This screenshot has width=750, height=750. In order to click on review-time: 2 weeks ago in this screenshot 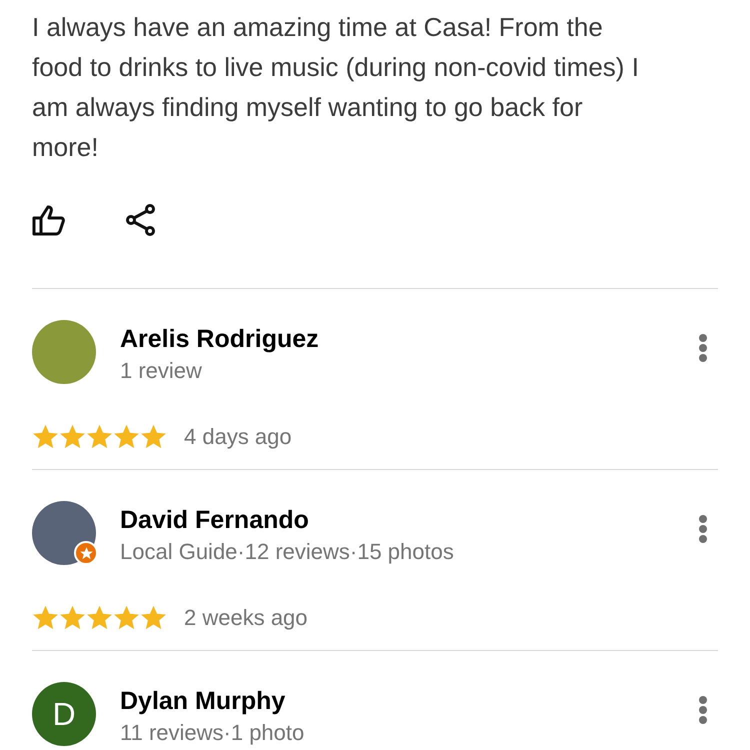, I will do `click(246, 618)`.